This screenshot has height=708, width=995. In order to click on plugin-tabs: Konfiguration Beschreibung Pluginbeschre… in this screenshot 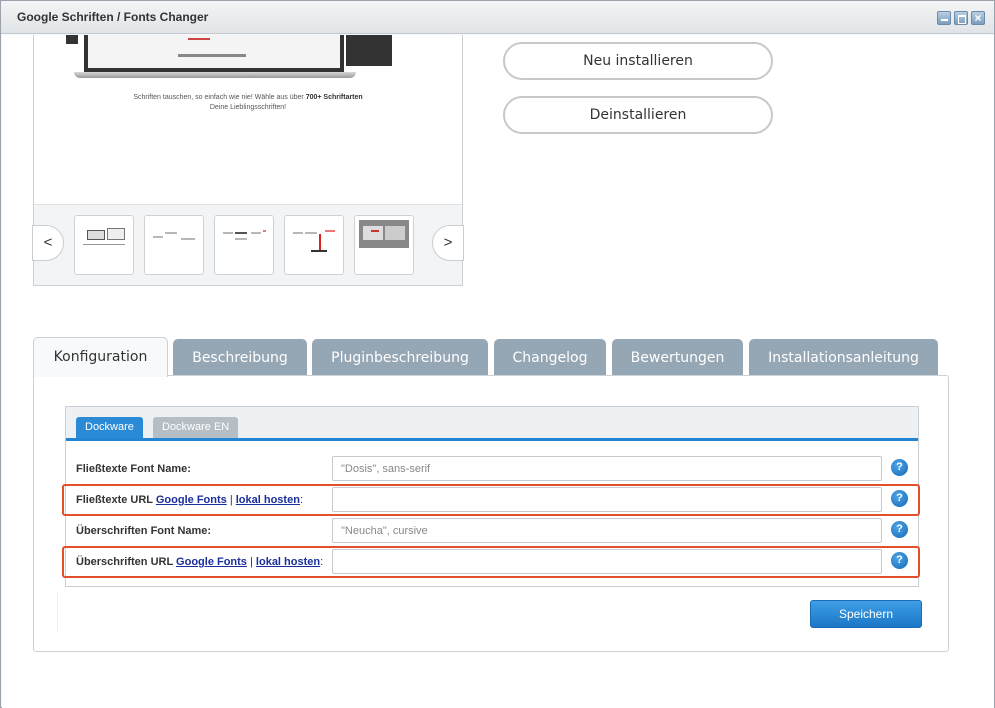, I will do `click(498, 357)`.